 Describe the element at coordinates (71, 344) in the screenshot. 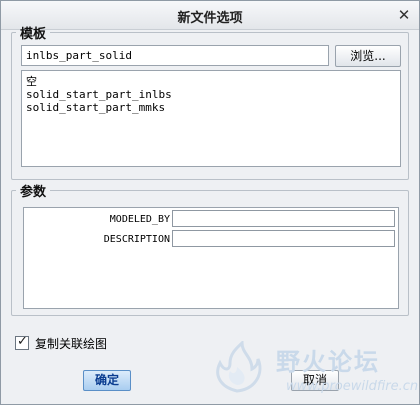

I see `copy-associated-drawings-label: 复制关联绘图` at that location.